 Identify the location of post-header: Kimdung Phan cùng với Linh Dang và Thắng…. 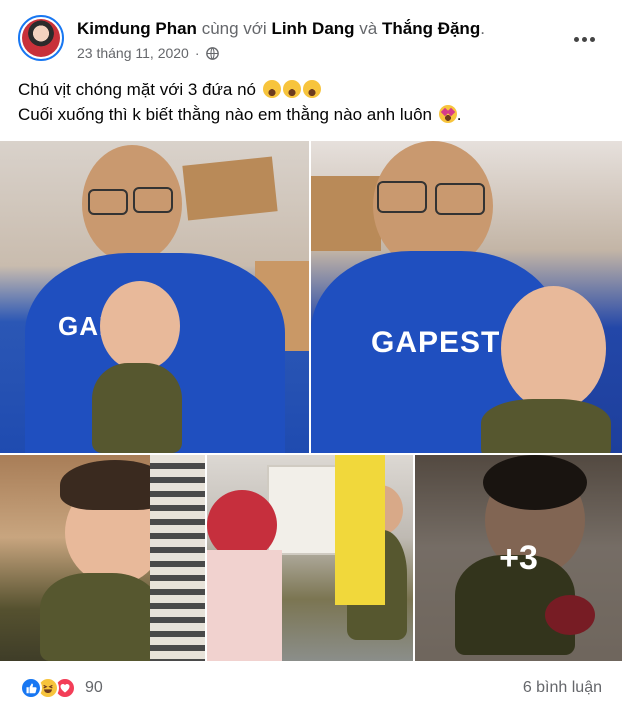
(311, 41).